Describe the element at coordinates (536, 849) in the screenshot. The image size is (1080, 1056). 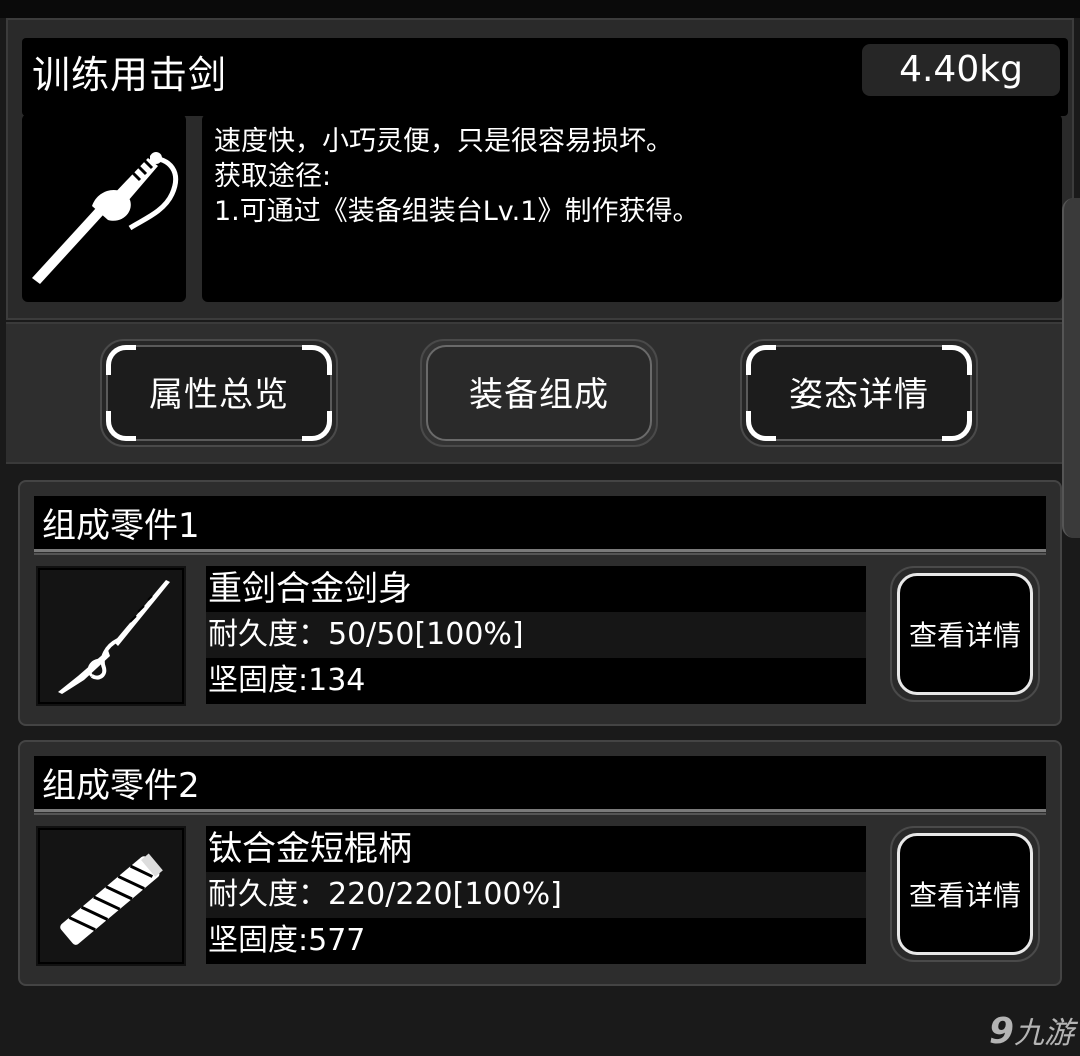
I see `part-name: 钛合金短棍柄` at that location.